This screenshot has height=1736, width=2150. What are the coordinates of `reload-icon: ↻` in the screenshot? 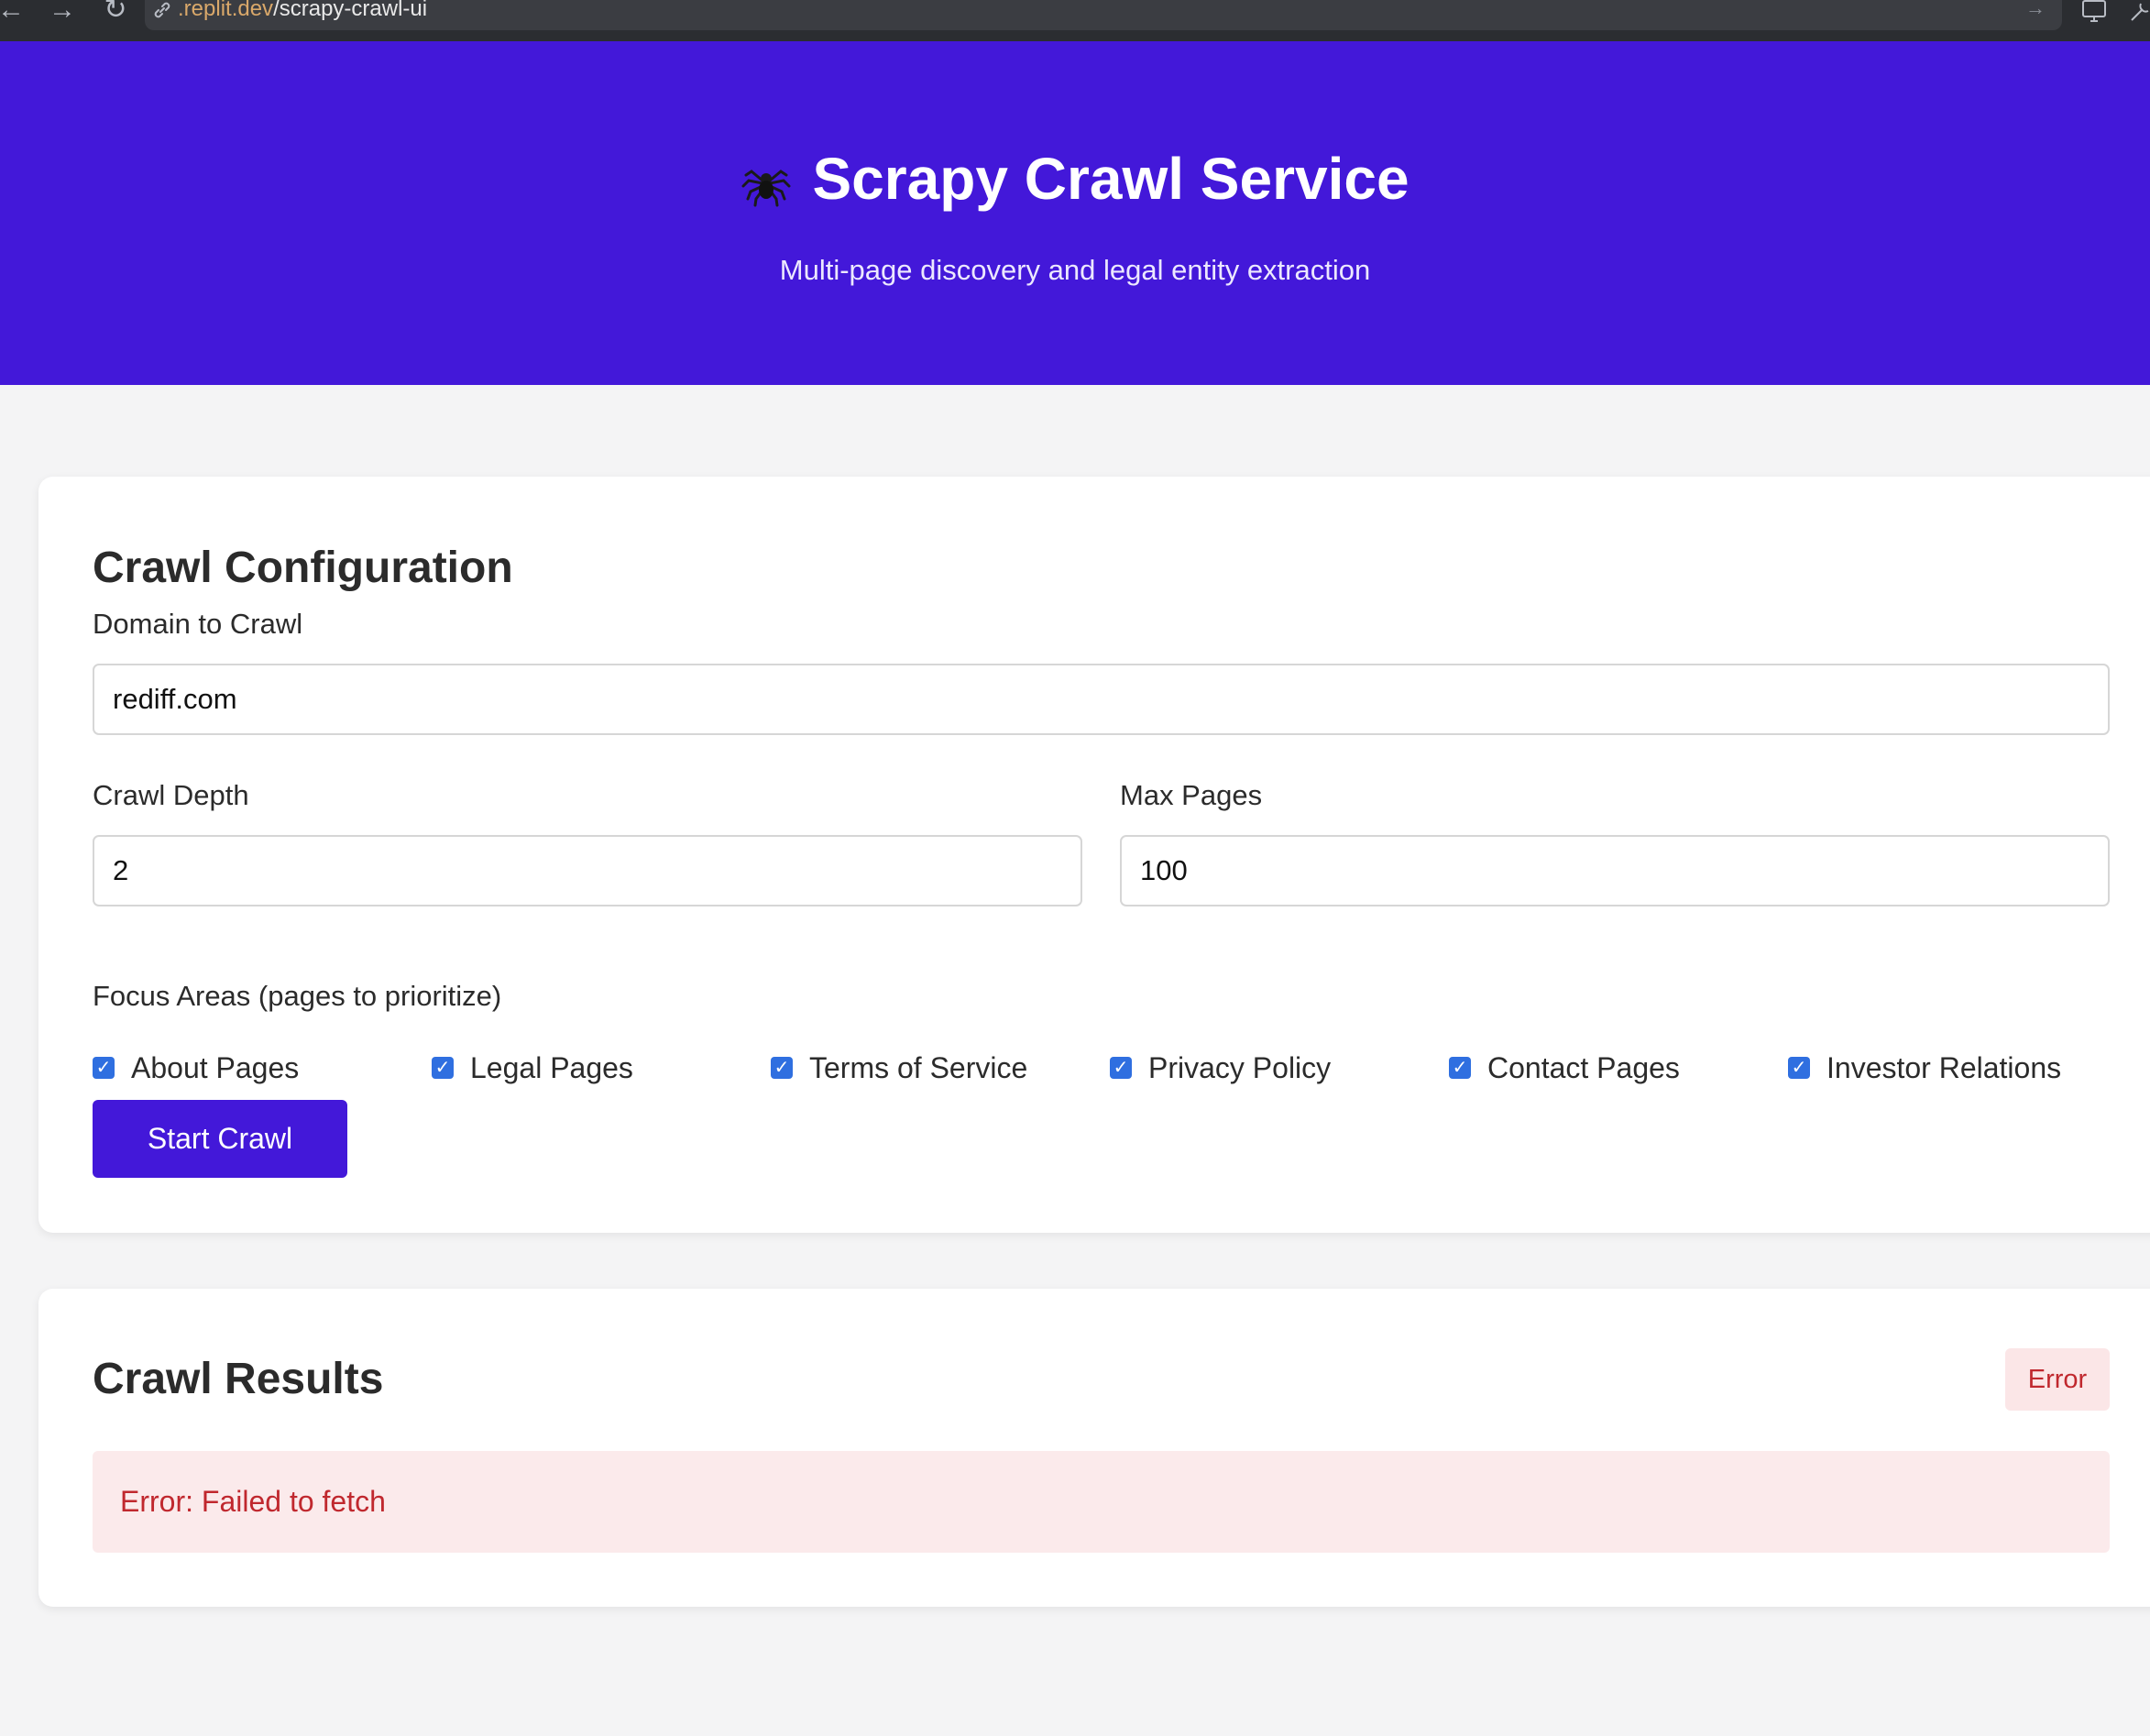 It's located at (115, 15).